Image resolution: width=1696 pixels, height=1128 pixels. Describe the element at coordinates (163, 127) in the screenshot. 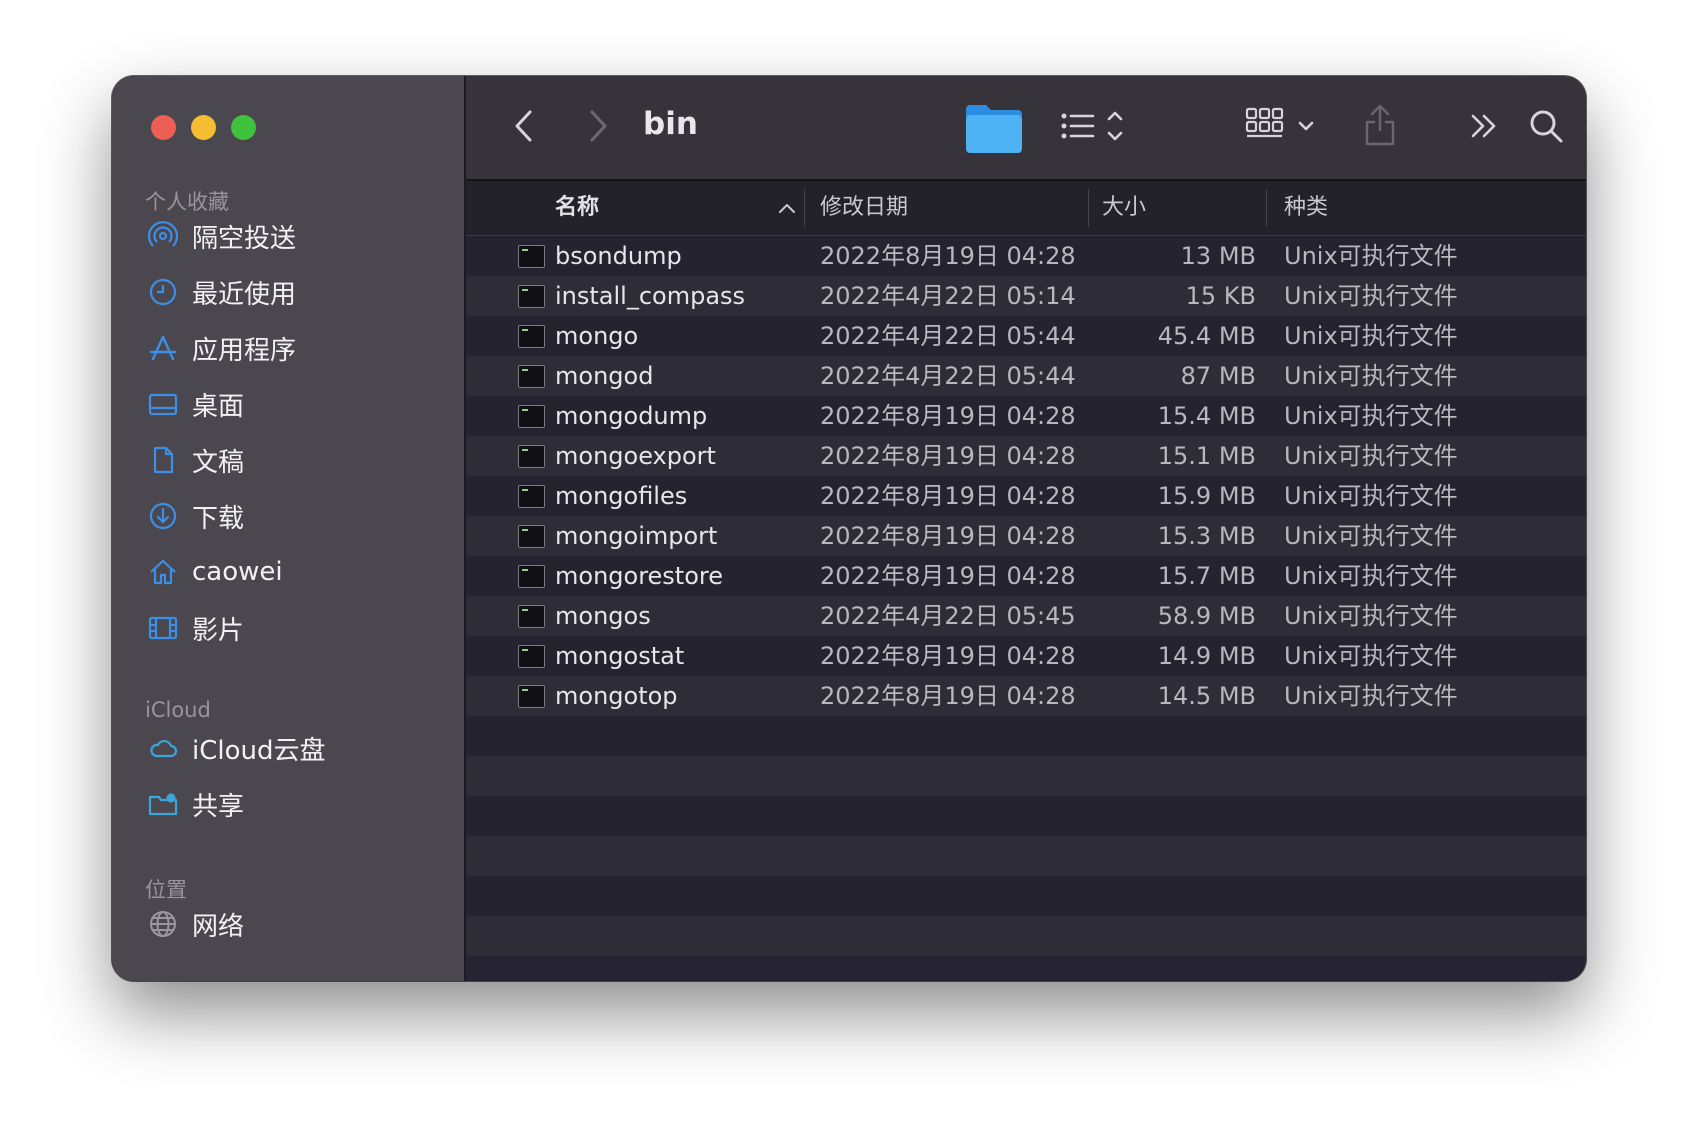

I see `close-window-button` at that location.